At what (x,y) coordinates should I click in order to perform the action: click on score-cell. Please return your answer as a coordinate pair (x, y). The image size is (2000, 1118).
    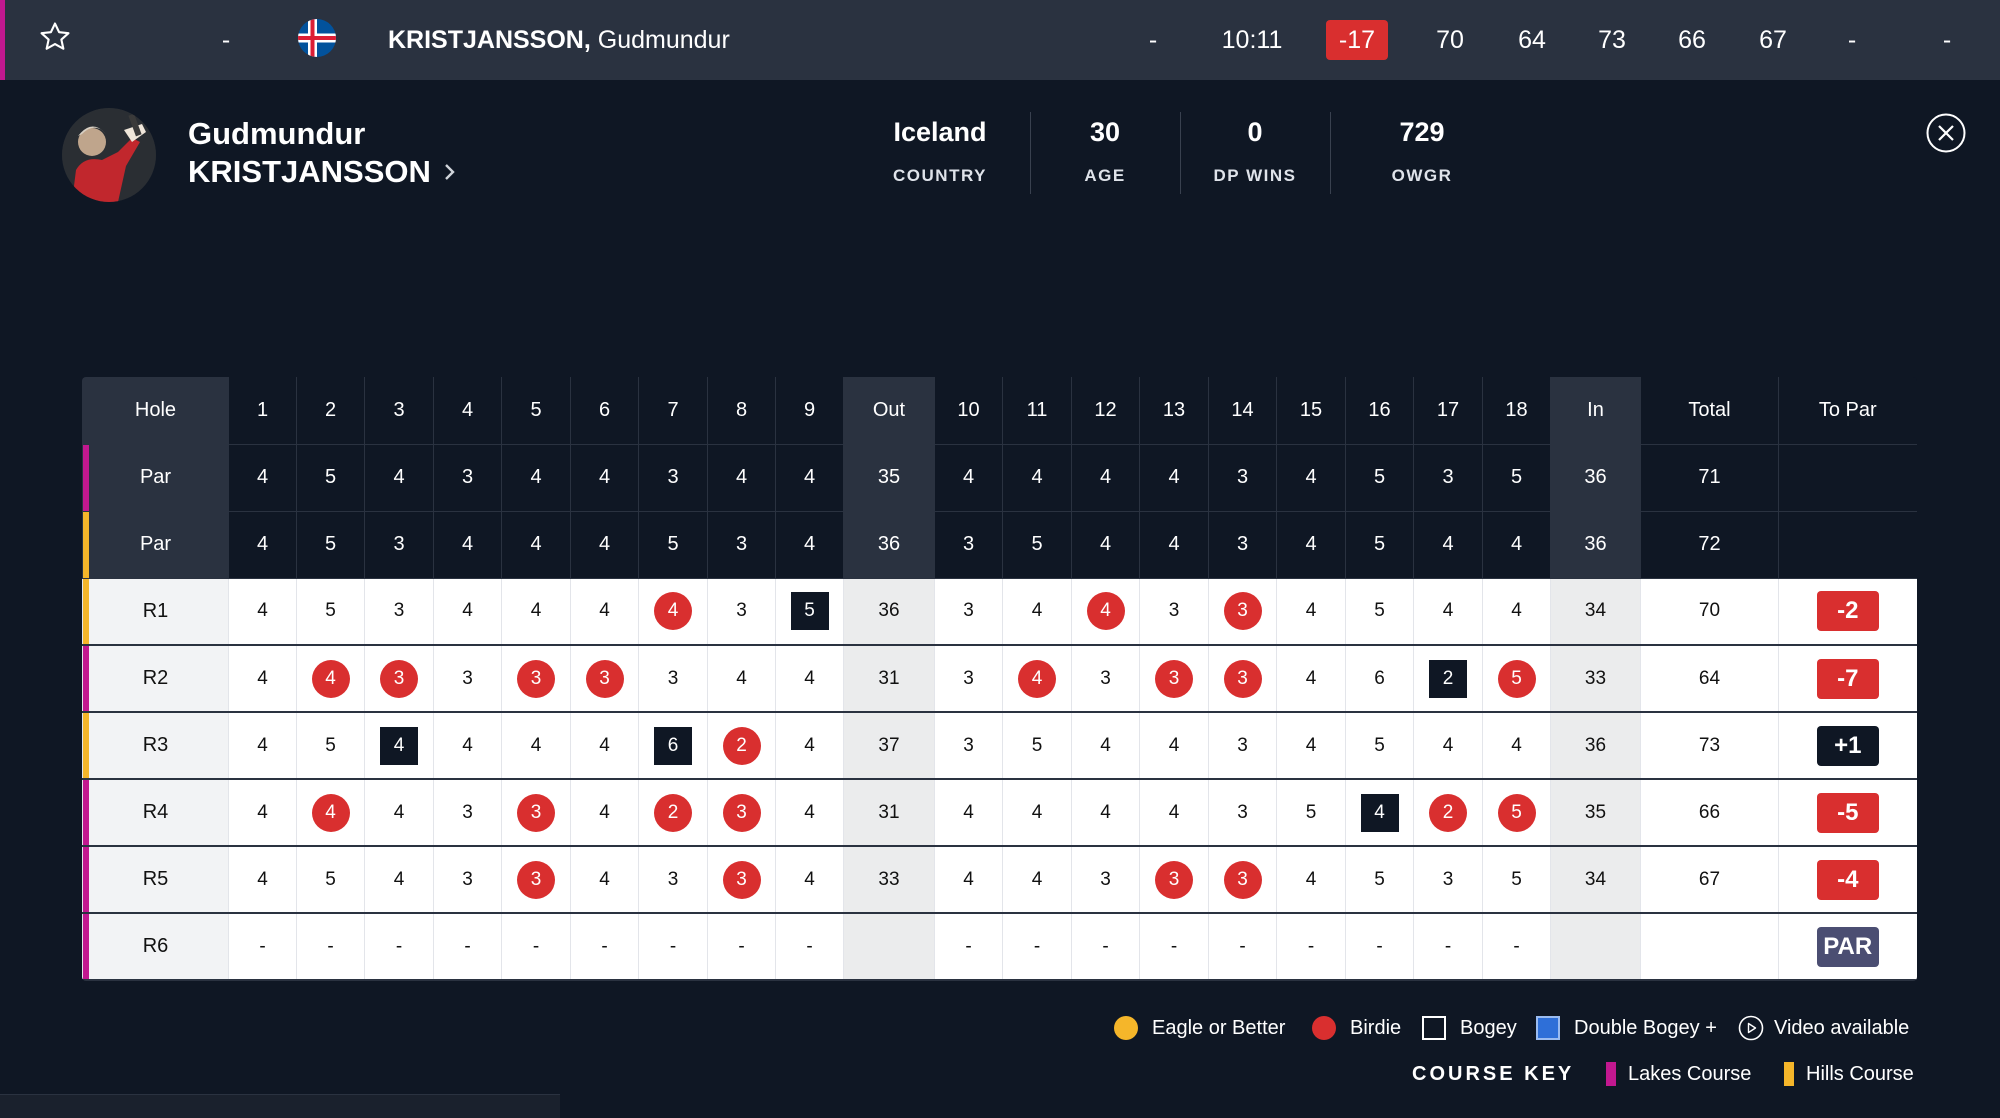
    Looking at the image, I should click on (889, 947).